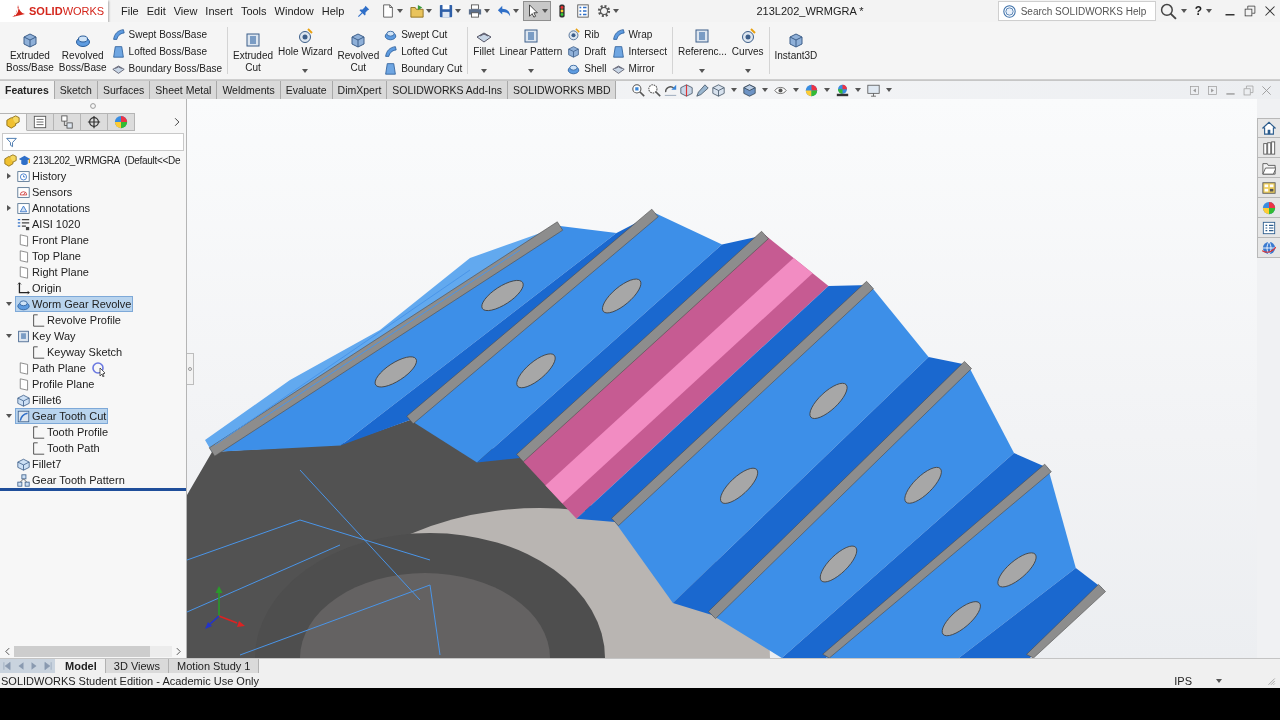 This screenshot has height=720, width=1280. Describe the element at coordinates (1076, 11) in the screenshot. I see `search-field: Search SOLIDWORKS Help` at that location.